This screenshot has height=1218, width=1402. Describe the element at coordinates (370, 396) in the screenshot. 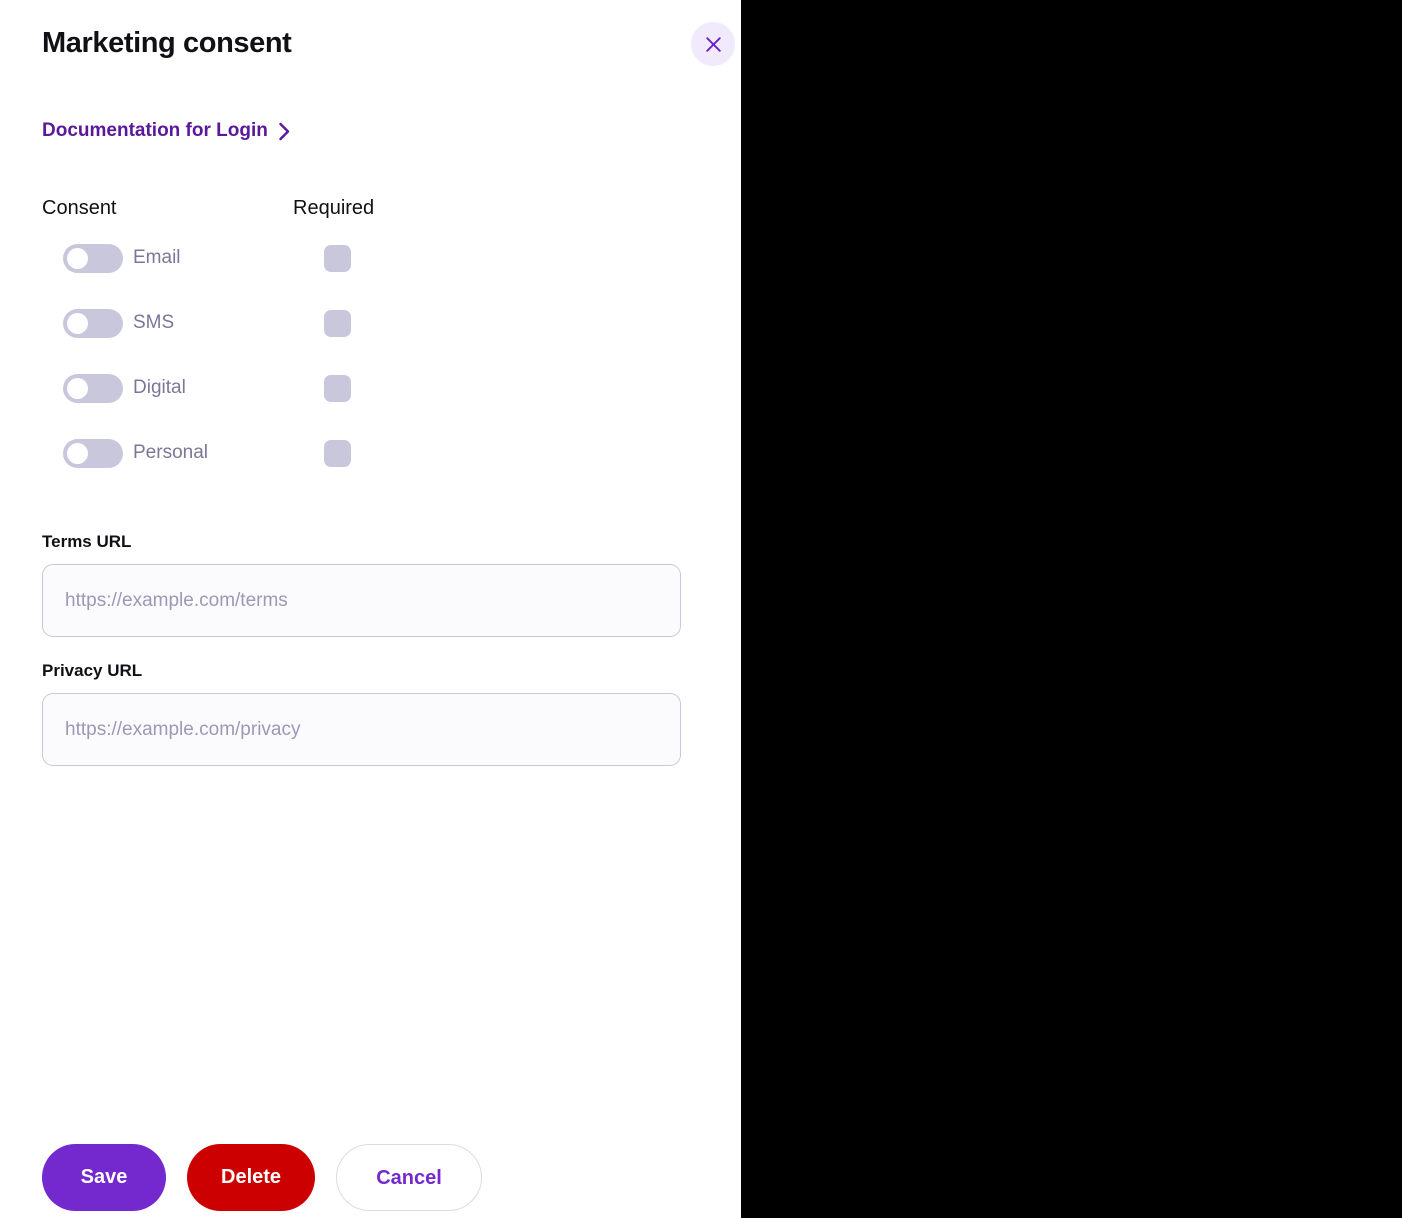

I see `consent-row-digital: Digital` at that location.